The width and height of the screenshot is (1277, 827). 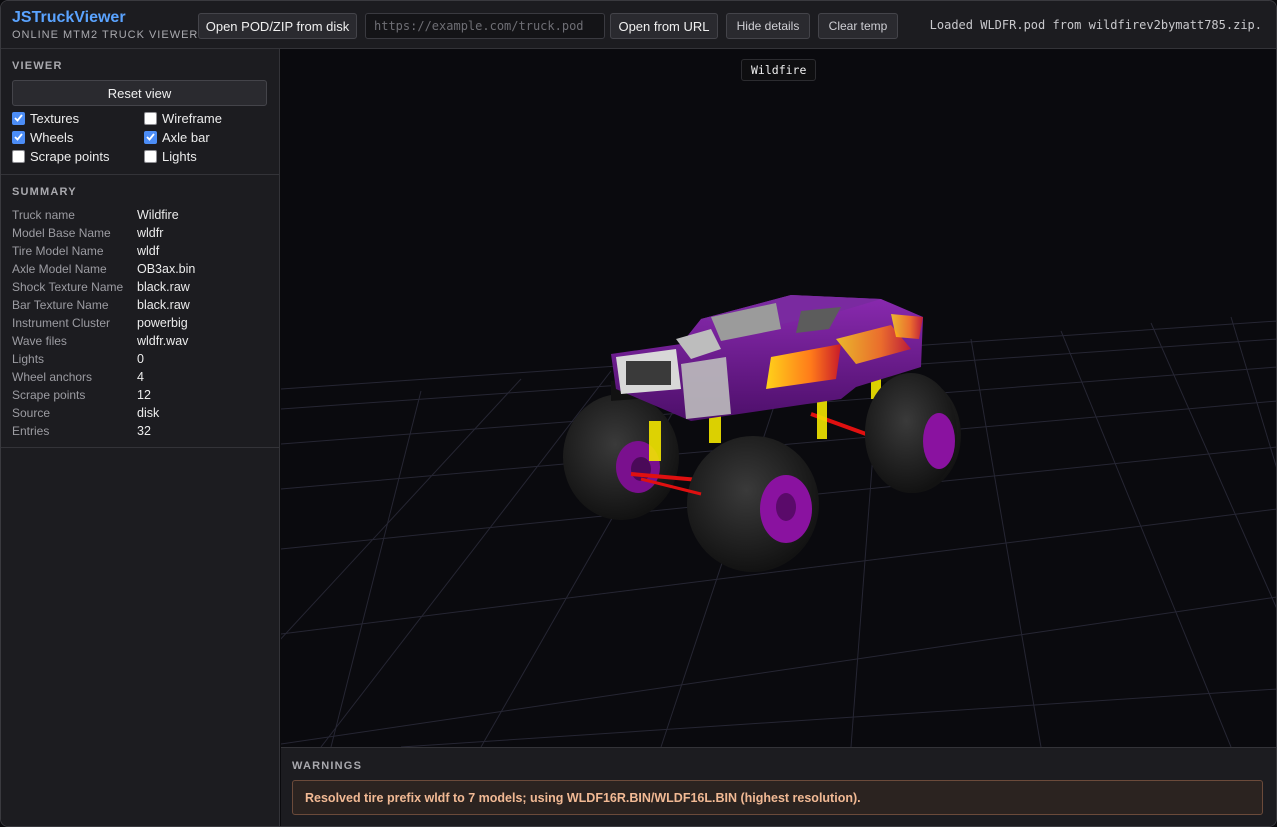 I want to click on summary-row: Tire Model Name wldf, so click(x=143, y=251).